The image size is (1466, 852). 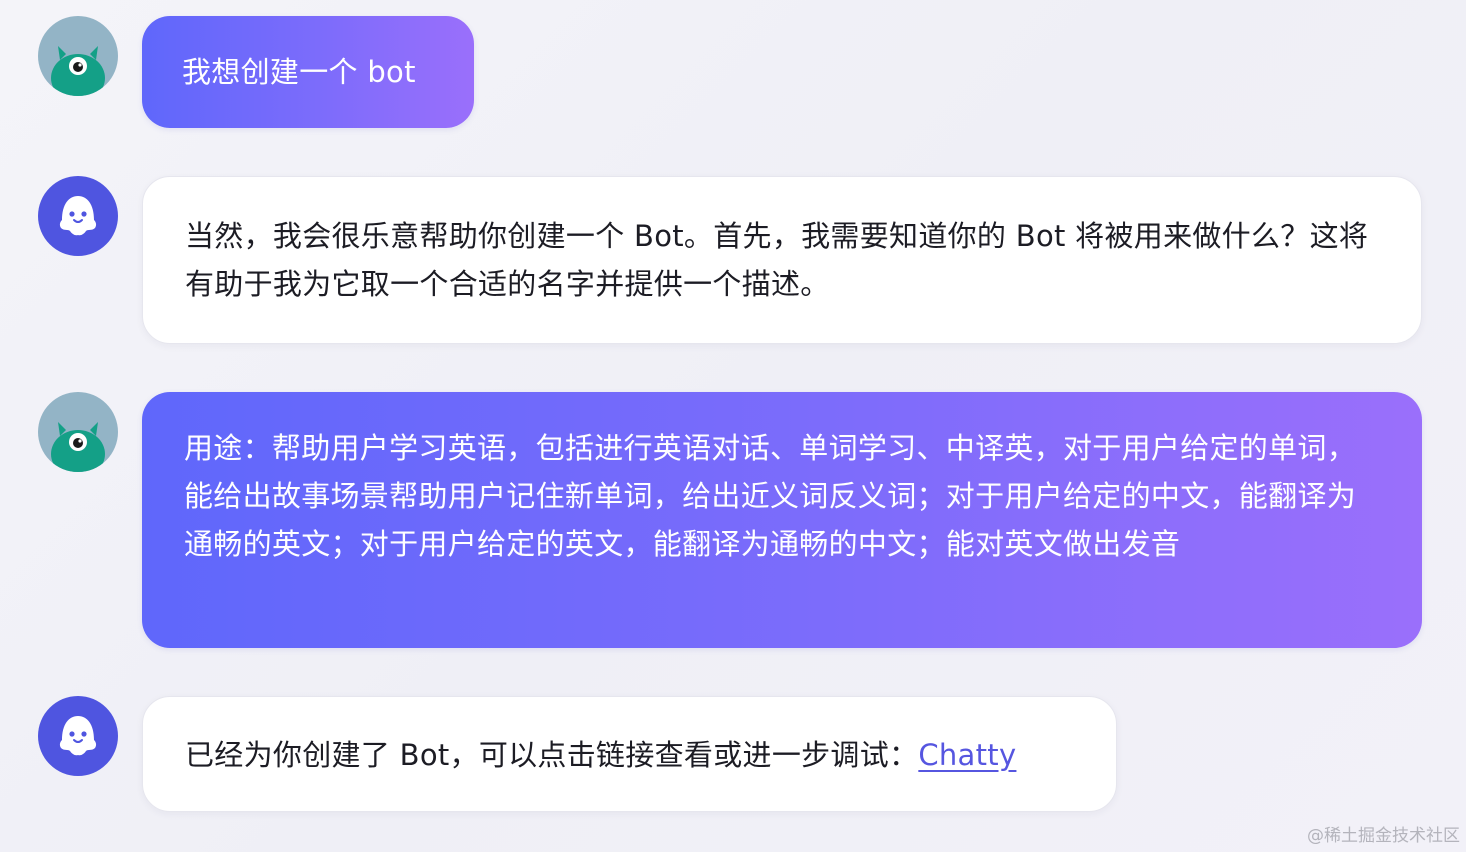 I want to click on message-text: 已经为你创建了 Bot，可以点击链接查看或进一步调试：, so click(x=552, y=755).